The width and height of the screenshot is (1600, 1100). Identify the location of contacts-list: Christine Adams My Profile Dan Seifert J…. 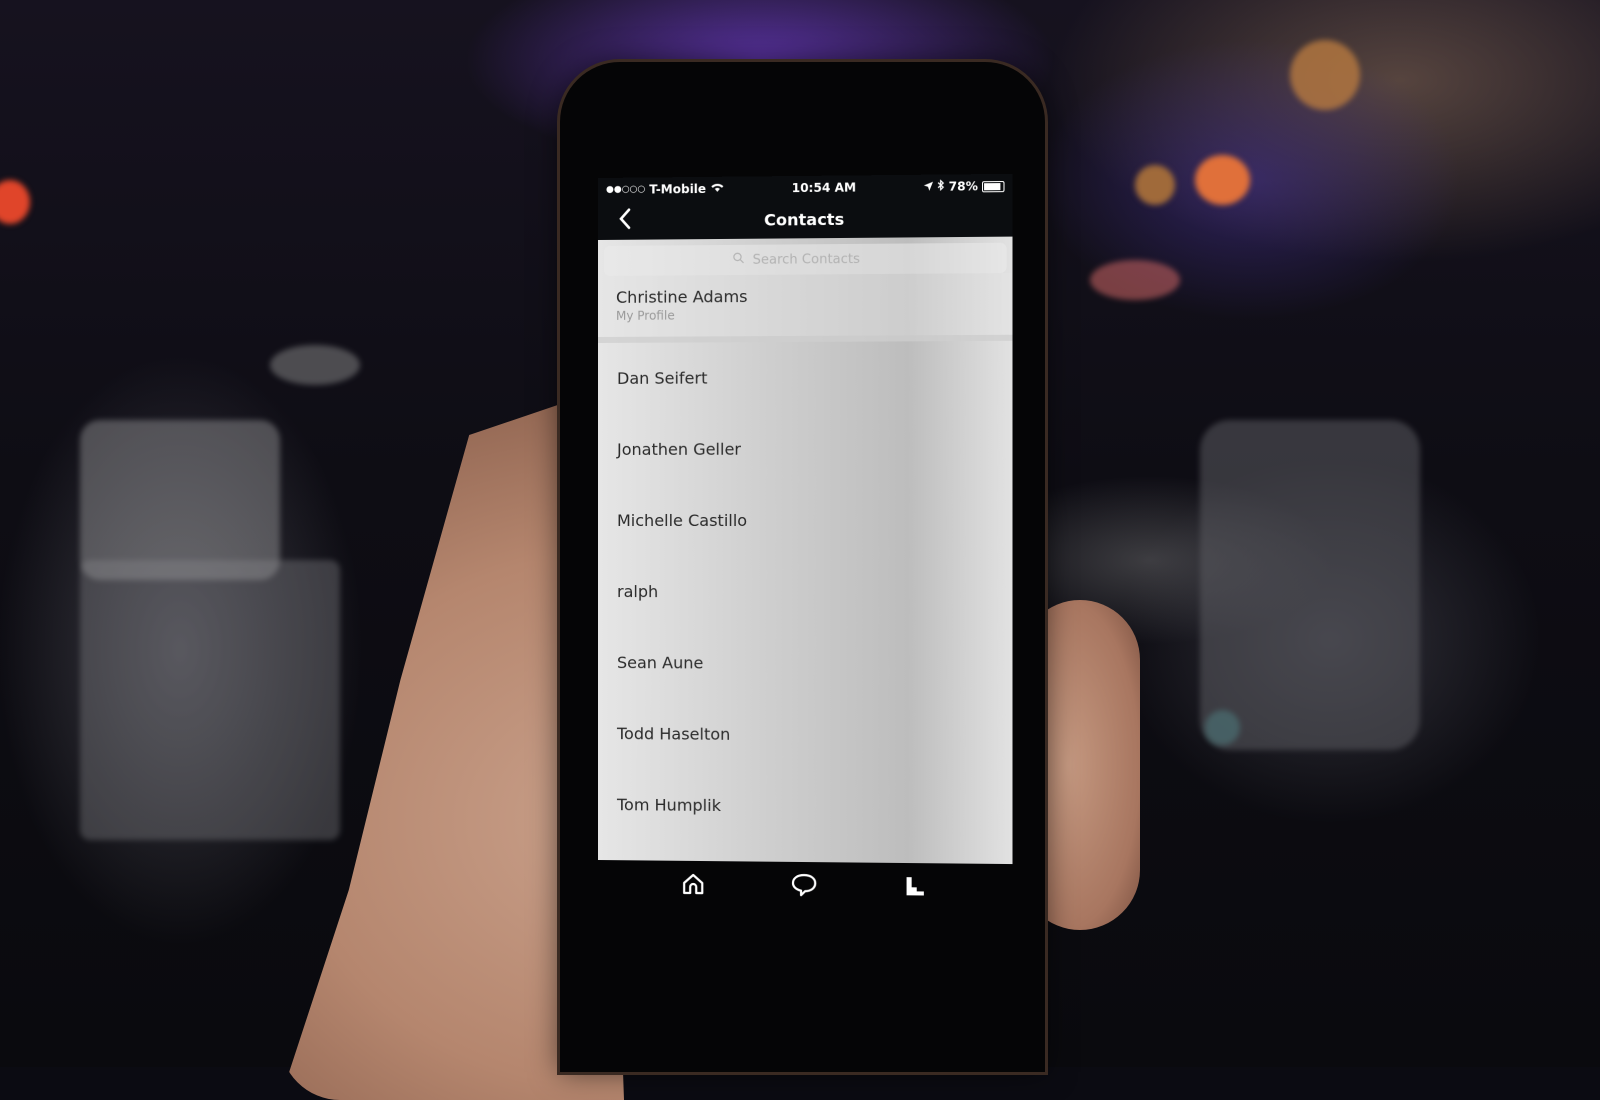
(805, 550).